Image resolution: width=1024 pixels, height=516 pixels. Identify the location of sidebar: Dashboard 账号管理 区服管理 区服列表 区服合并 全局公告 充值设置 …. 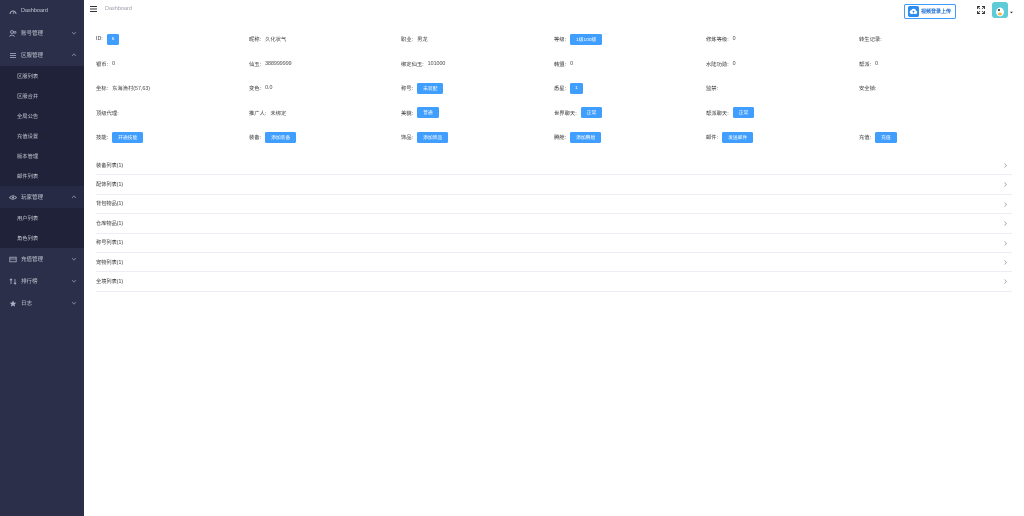
(42, 258).